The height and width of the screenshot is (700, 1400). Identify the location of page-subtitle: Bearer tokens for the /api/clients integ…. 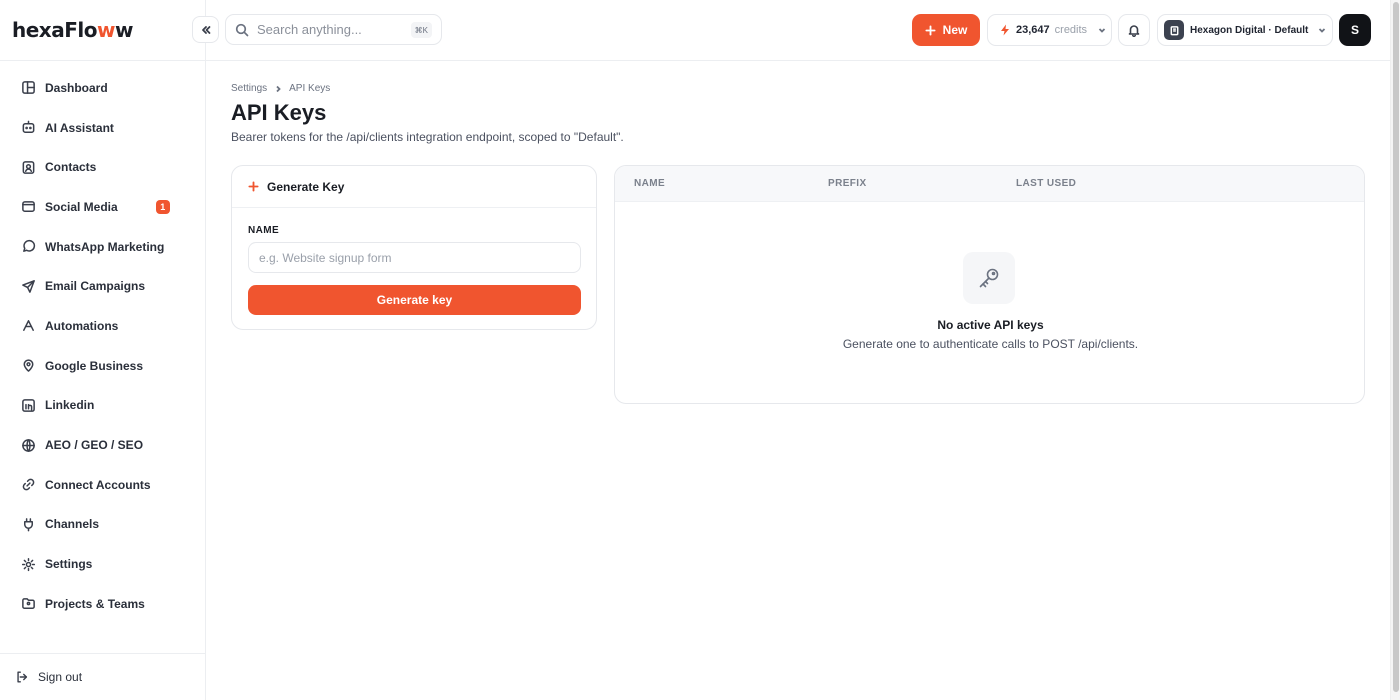
(427, 137).